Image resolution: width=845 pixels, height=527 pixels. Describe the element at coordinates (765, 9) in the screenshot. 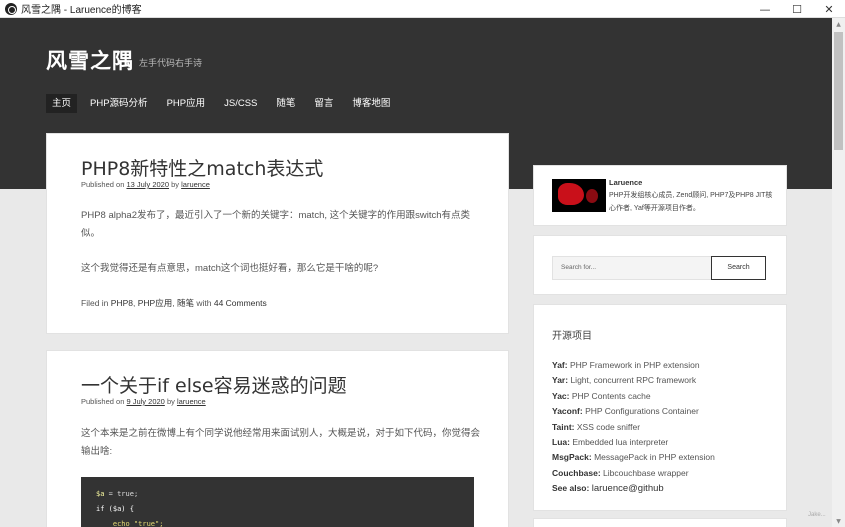

I see `minimize-button: —` at that location.